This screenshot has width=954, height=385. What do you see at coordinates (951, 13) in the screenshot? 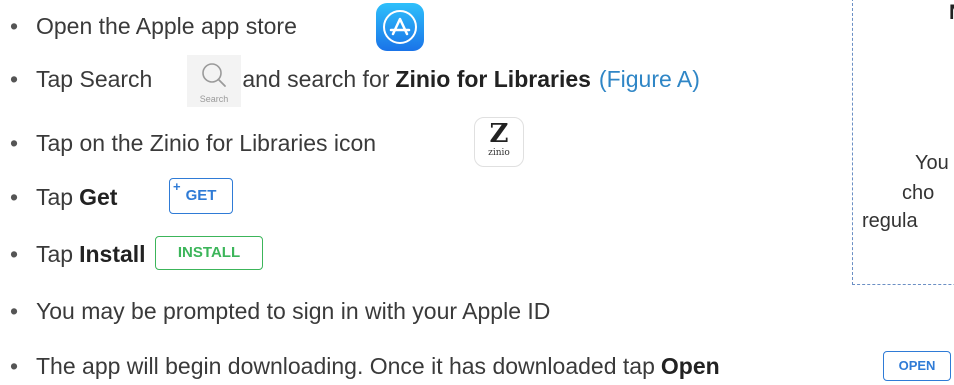
I see `note-heading: N` at bounding box center [951, 13].